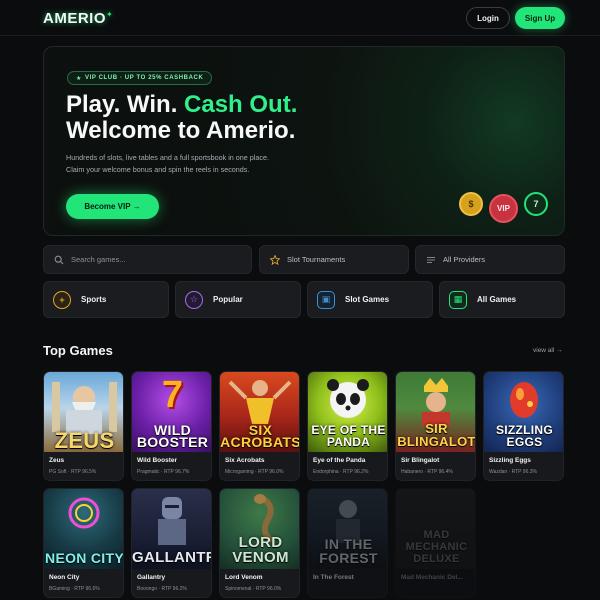 This screenshot has height=600, width=600. Describe the element at coordinates (341, 472) in the screenshot. I see `game-provider: Endorphina · RTP 96.2%` at that location.